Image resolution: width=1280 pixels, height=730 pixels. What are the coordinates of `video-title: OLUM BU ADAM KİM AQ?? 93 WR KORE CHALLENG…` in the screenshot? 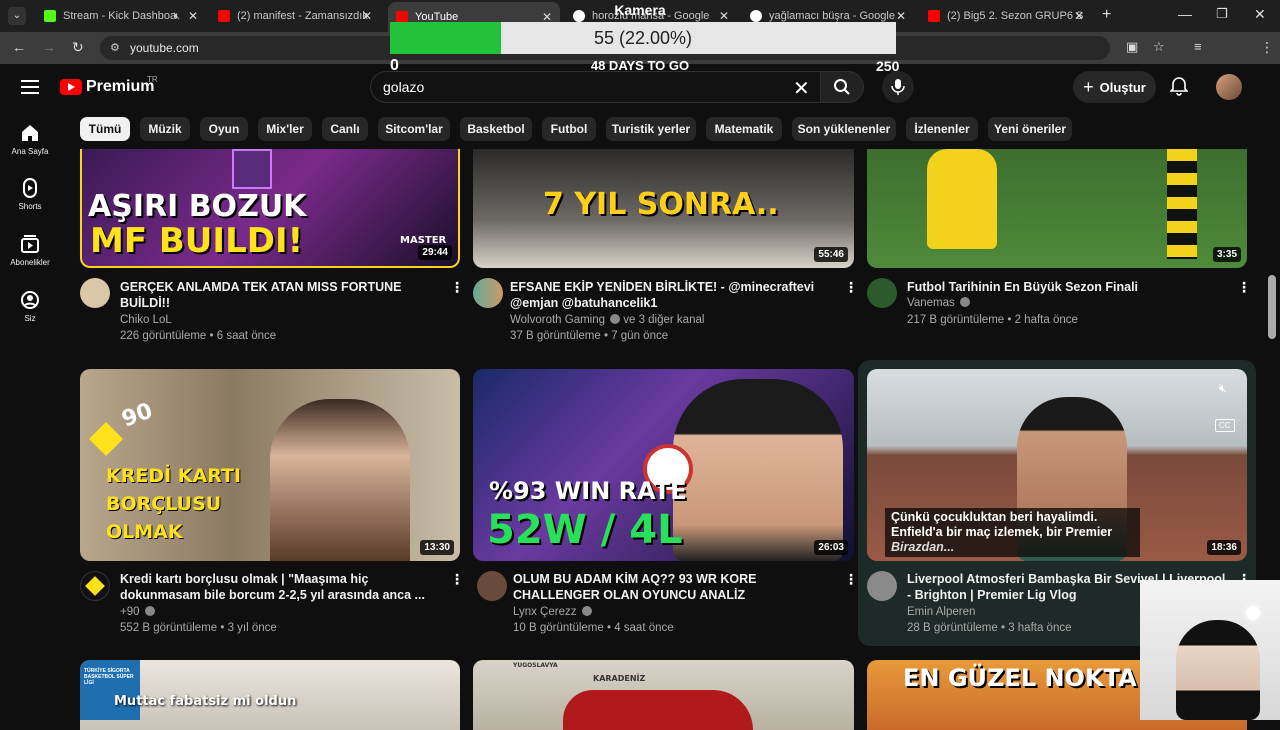 It's located at (673, 587).